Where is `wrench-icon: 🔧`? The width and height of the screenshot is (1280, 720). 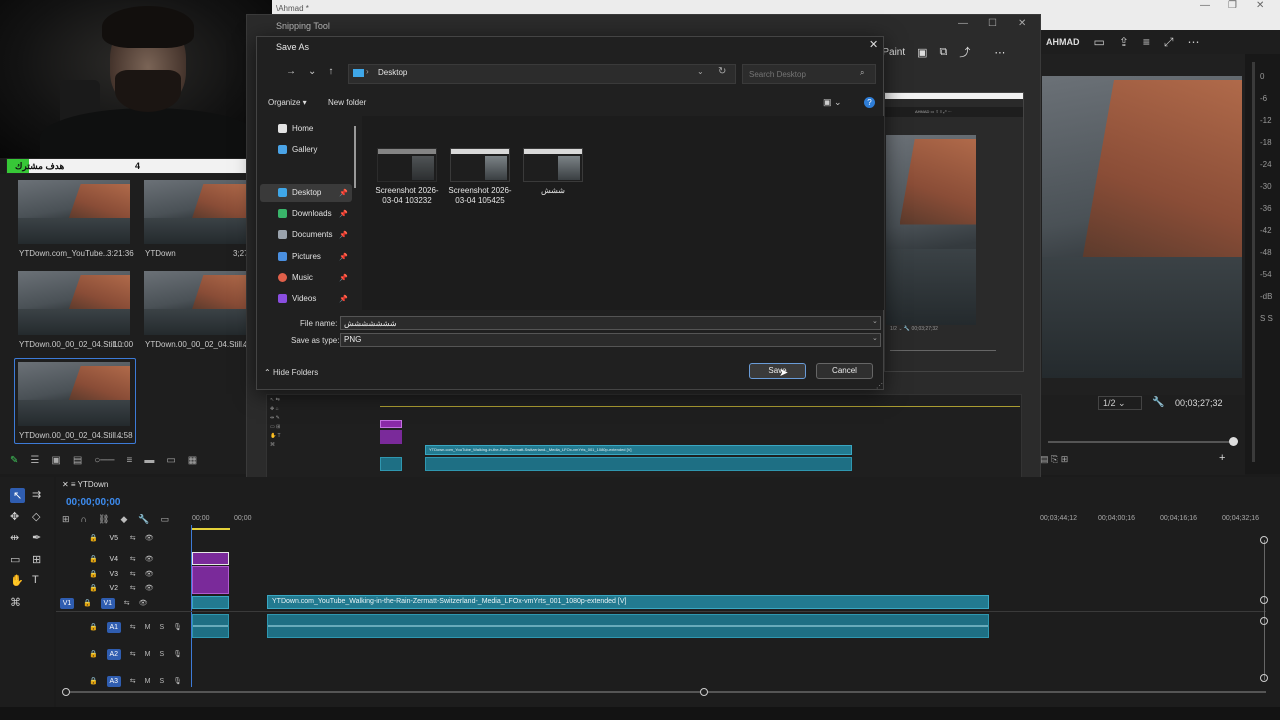
wrench-icon: 🔧 is located at coordinates (1158, 402).